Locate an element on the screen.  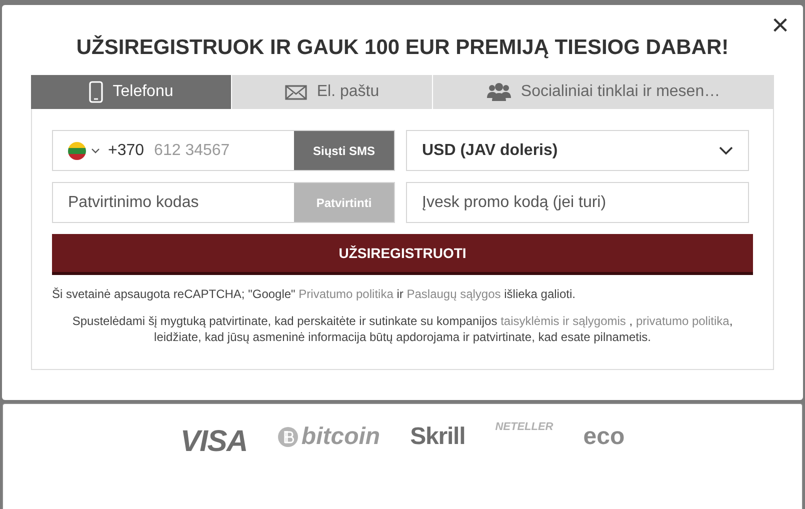
payment-logo: Skrill is located at coordinates (438, 437).